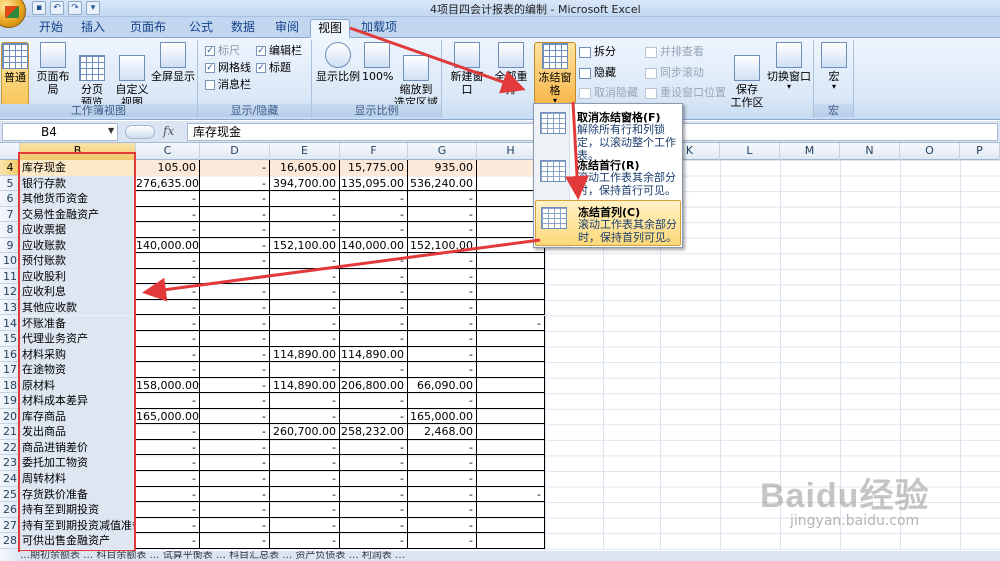  Describe the element at coordinates (597, 52) in the screenshot. I see `split-button: 拆分` at that location.